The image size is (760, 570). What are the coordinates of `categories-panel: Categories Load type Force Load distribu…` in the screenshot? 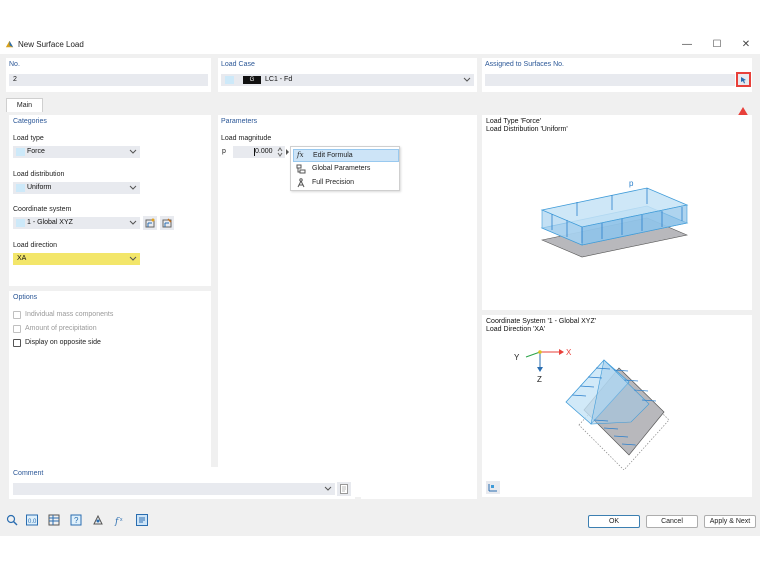 It's located at (110, 200).